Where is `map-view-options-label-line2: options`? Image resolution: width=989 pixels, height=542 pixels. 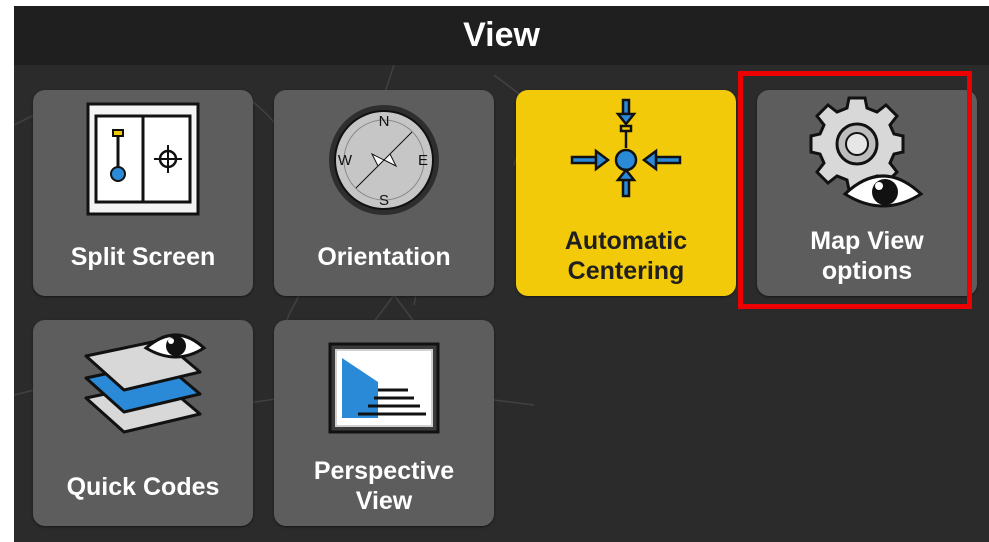 map-view-options-label-line2: options is located at coordinates (867, 271).